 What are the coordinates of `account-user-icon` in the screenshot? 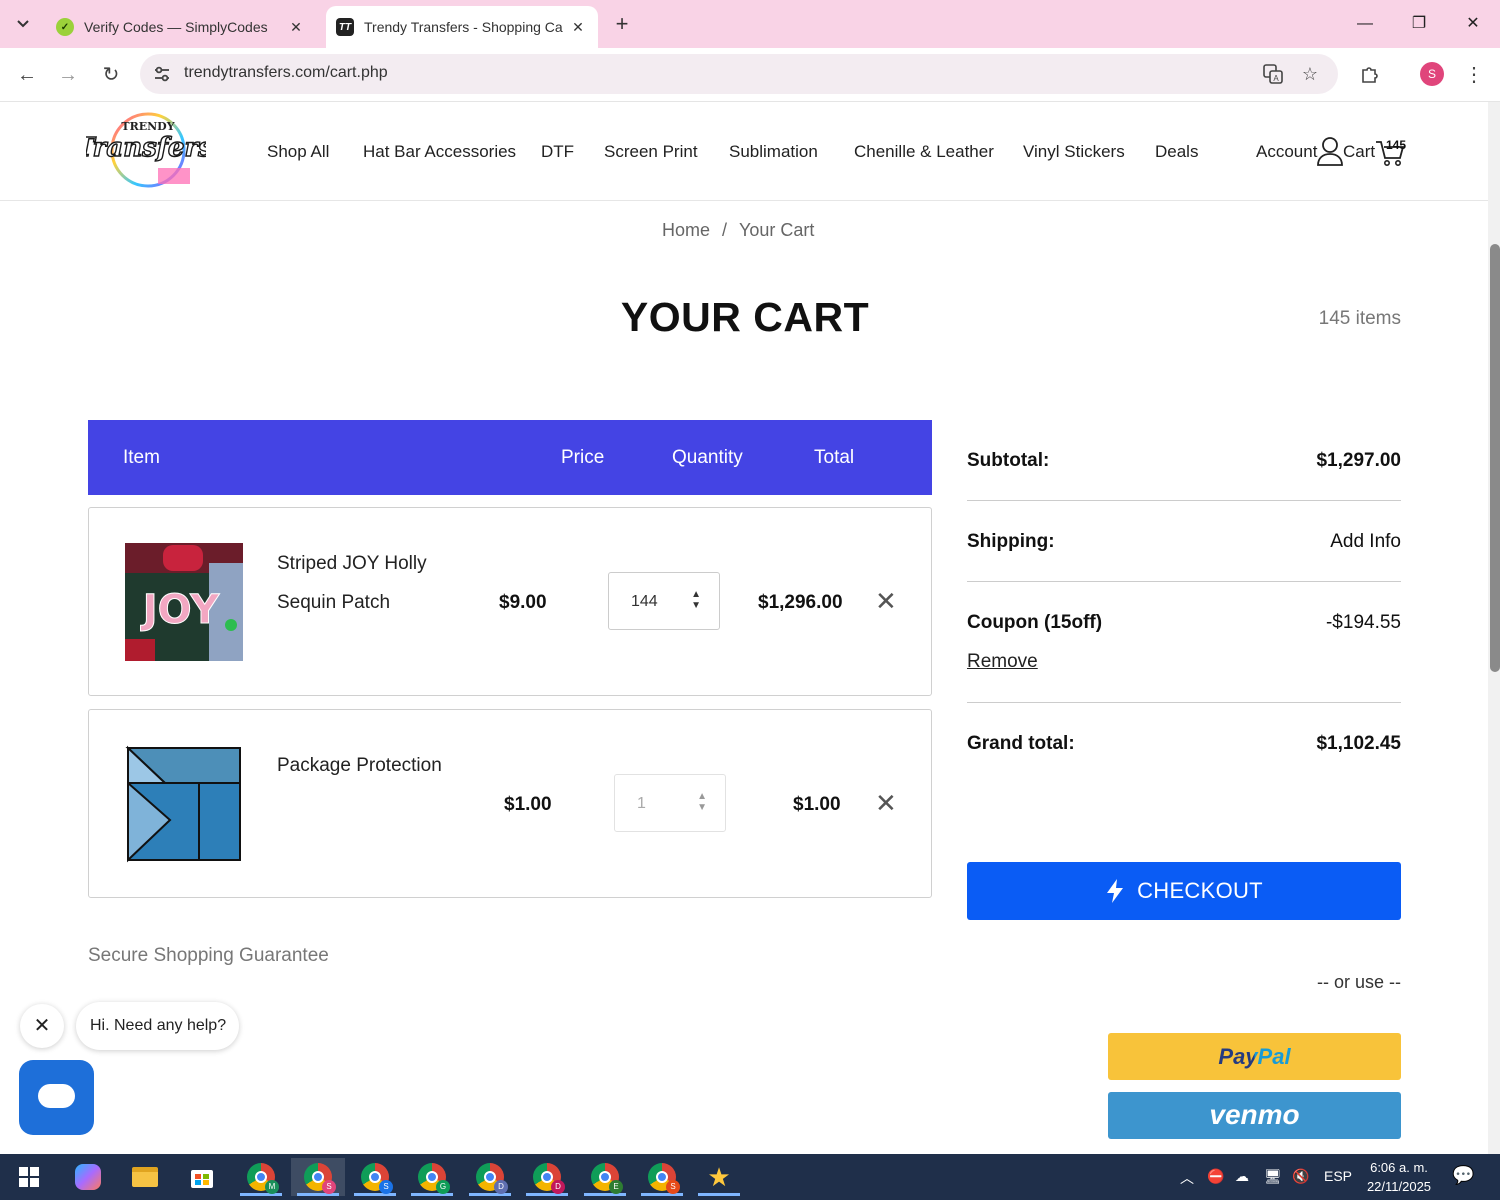 It's located at (1330, 151).